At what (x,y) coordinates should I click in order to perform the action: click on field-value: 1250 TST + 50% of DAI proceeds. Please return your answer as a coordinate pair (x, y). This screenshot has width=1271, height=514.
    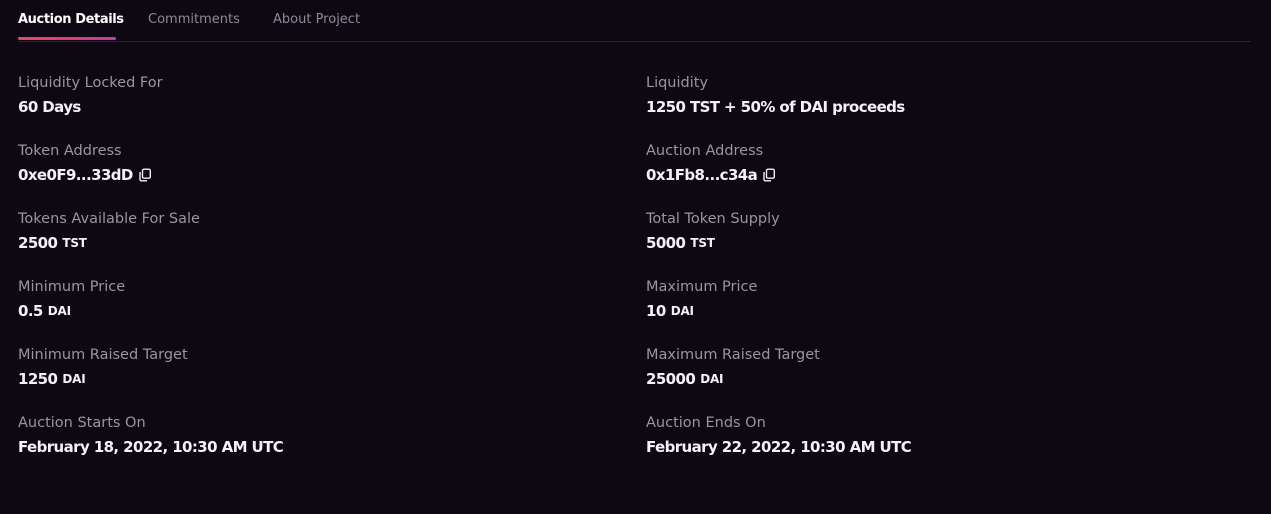
    Looking at the image, I should click on (775, 107).